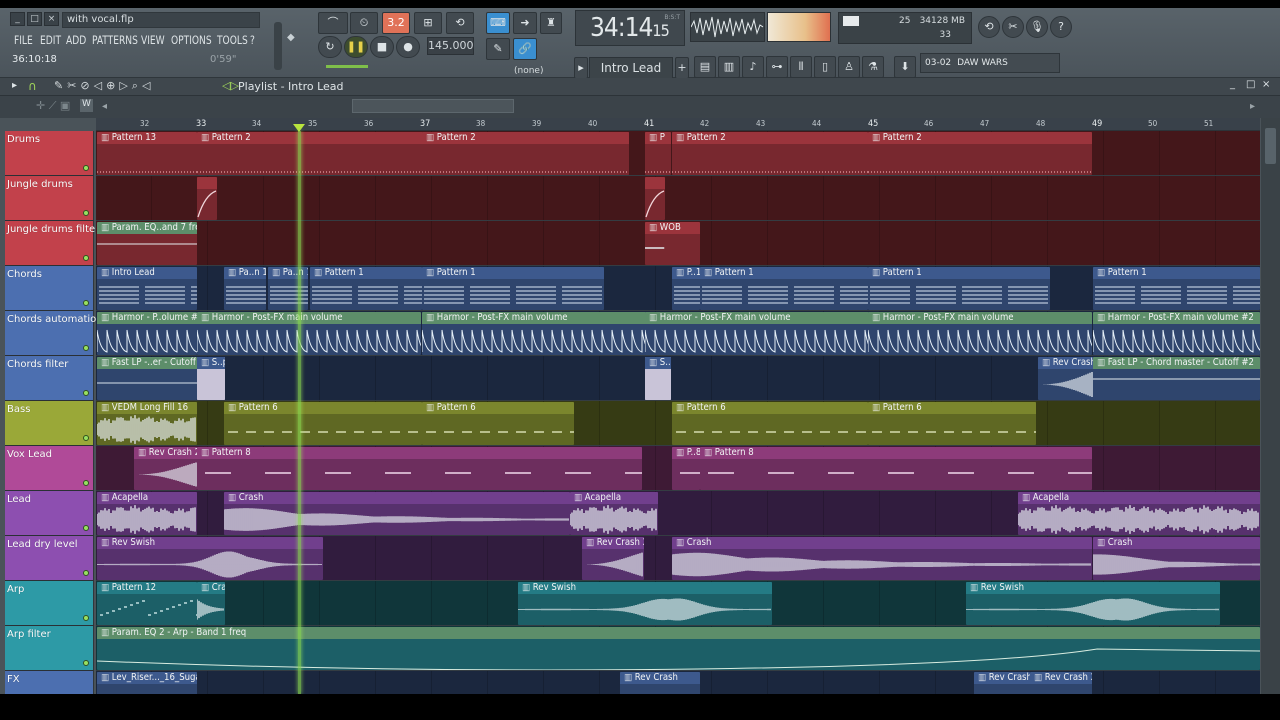 The image size is (1280, 720). What do you see at coordinates (49, 513) in the screenshot?
I see `track-header: Lead` at bounding box center [49, 513].